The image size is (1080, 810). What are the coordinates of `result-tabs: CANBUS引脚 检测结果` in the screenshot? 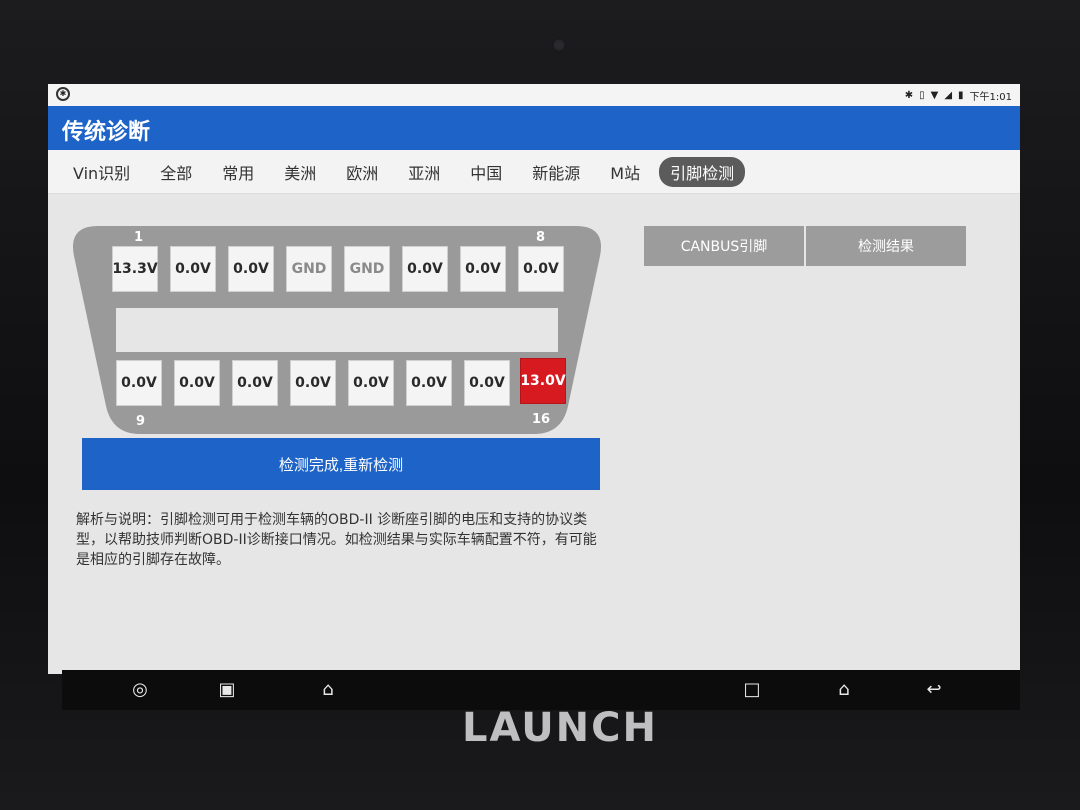 It's located at (806, 246).